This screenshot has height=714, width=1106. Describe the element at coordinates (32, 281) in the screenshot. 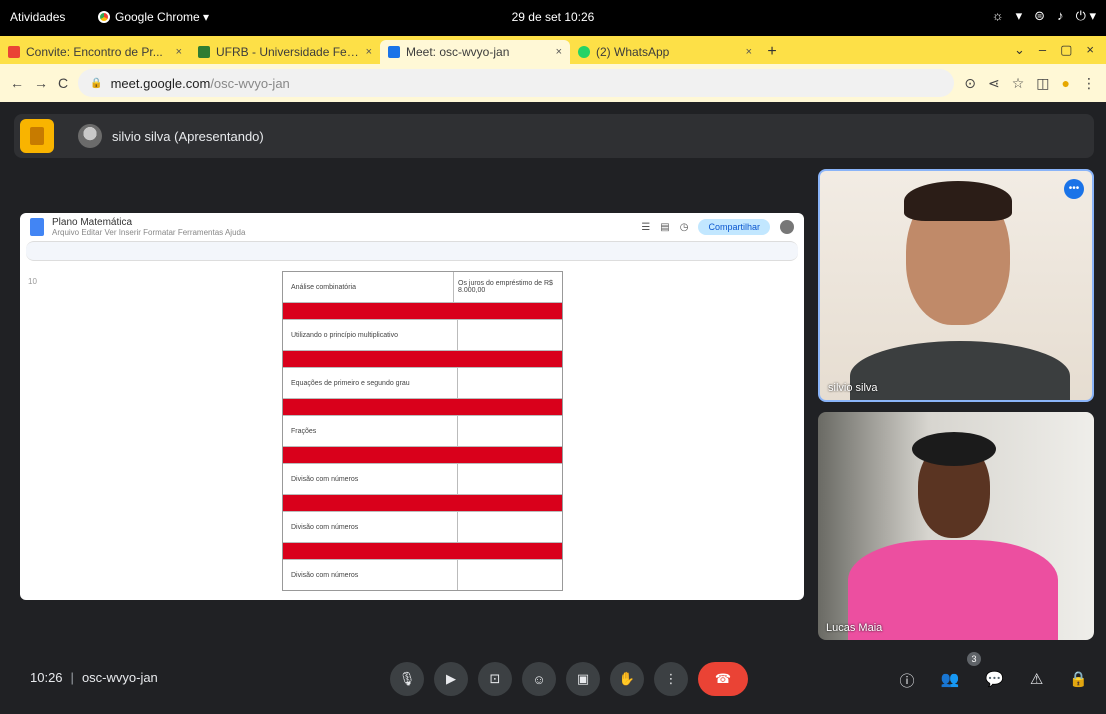

I see `doc-ruler: 10` at that location.